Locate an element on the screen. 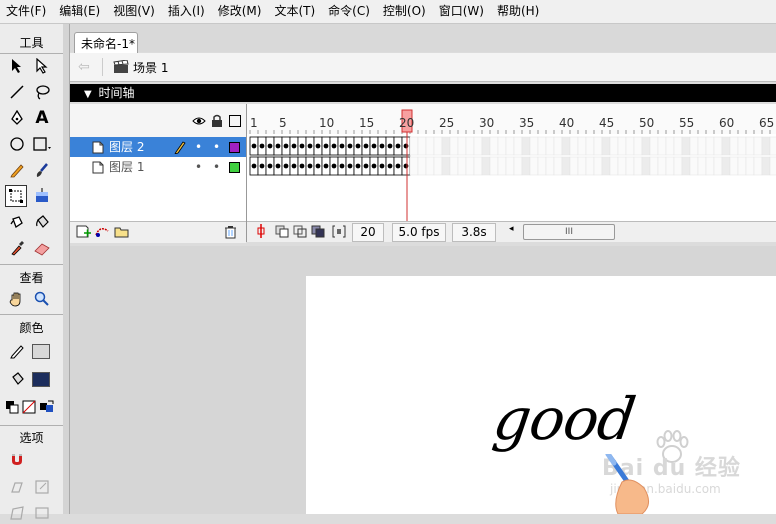 The image size is (776, 524). eraser-tool-icon is located at coordinates (42, 248).